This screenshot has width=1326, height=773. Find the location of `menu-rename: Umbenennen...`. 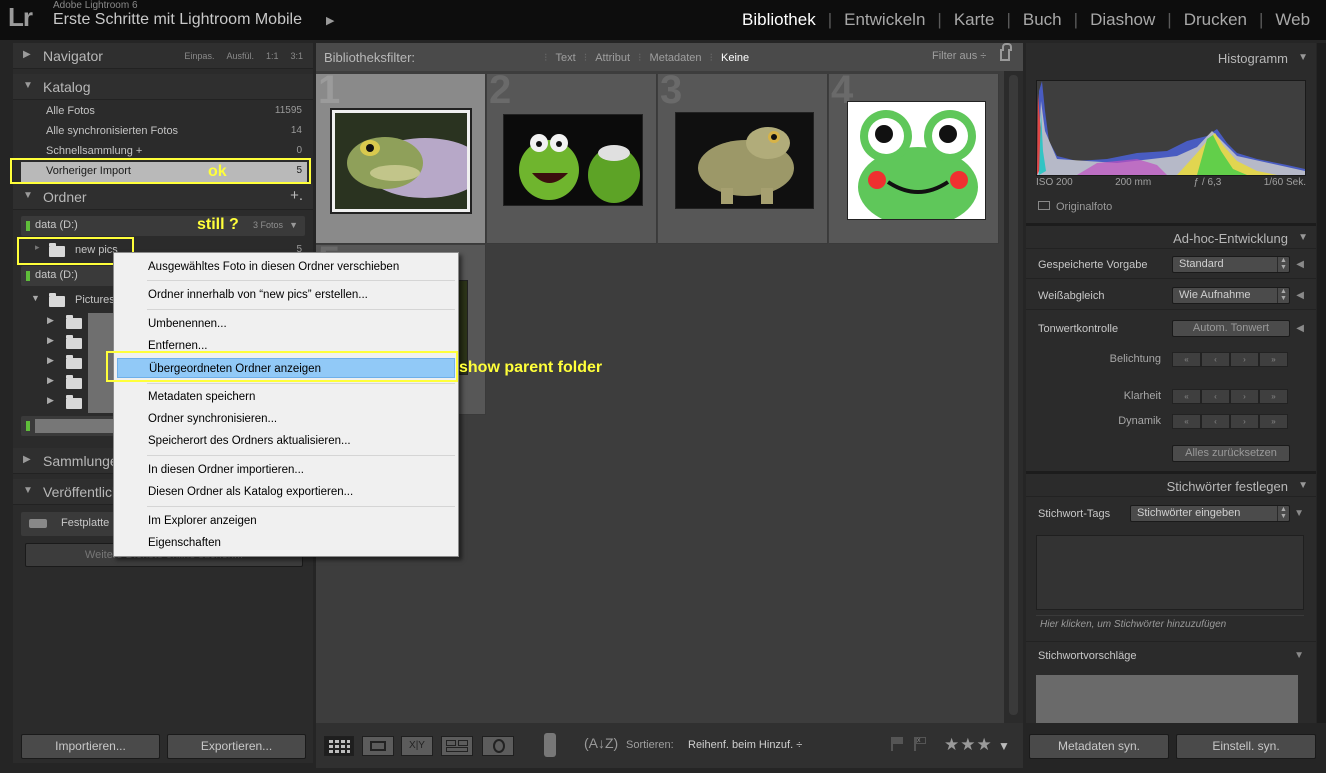

menu-rename: Umbenennen... is located at coordinates (286, 324).